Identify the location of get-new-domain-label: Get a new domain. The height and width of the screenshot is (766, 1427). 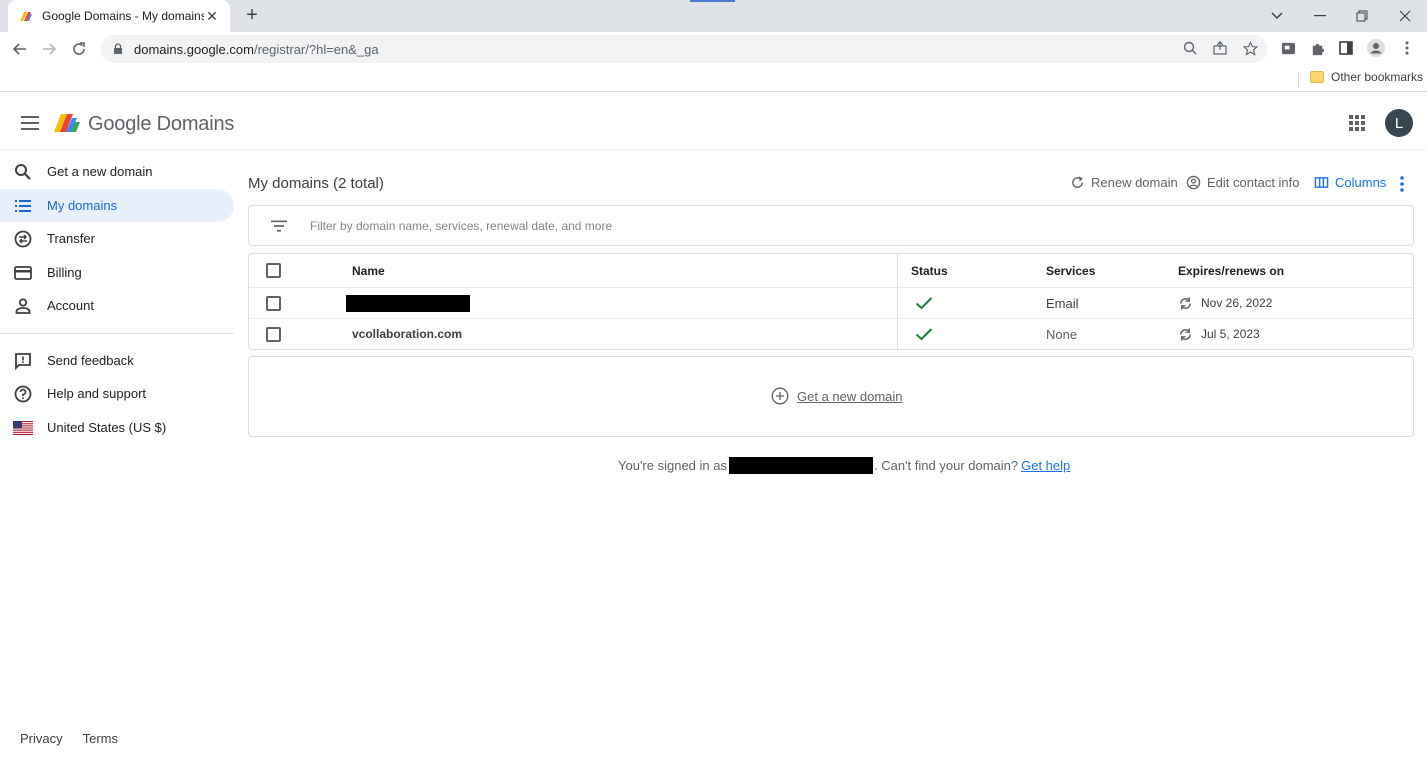
(850, 396).